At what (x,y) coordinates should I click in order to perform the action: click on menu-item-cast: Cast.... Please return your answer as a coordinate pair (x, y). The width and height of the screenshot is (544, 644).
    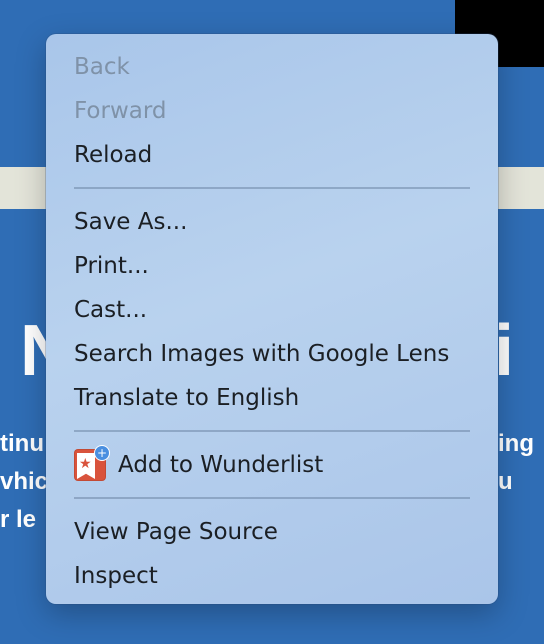
    Looking at the image, I should click on (272, 310).